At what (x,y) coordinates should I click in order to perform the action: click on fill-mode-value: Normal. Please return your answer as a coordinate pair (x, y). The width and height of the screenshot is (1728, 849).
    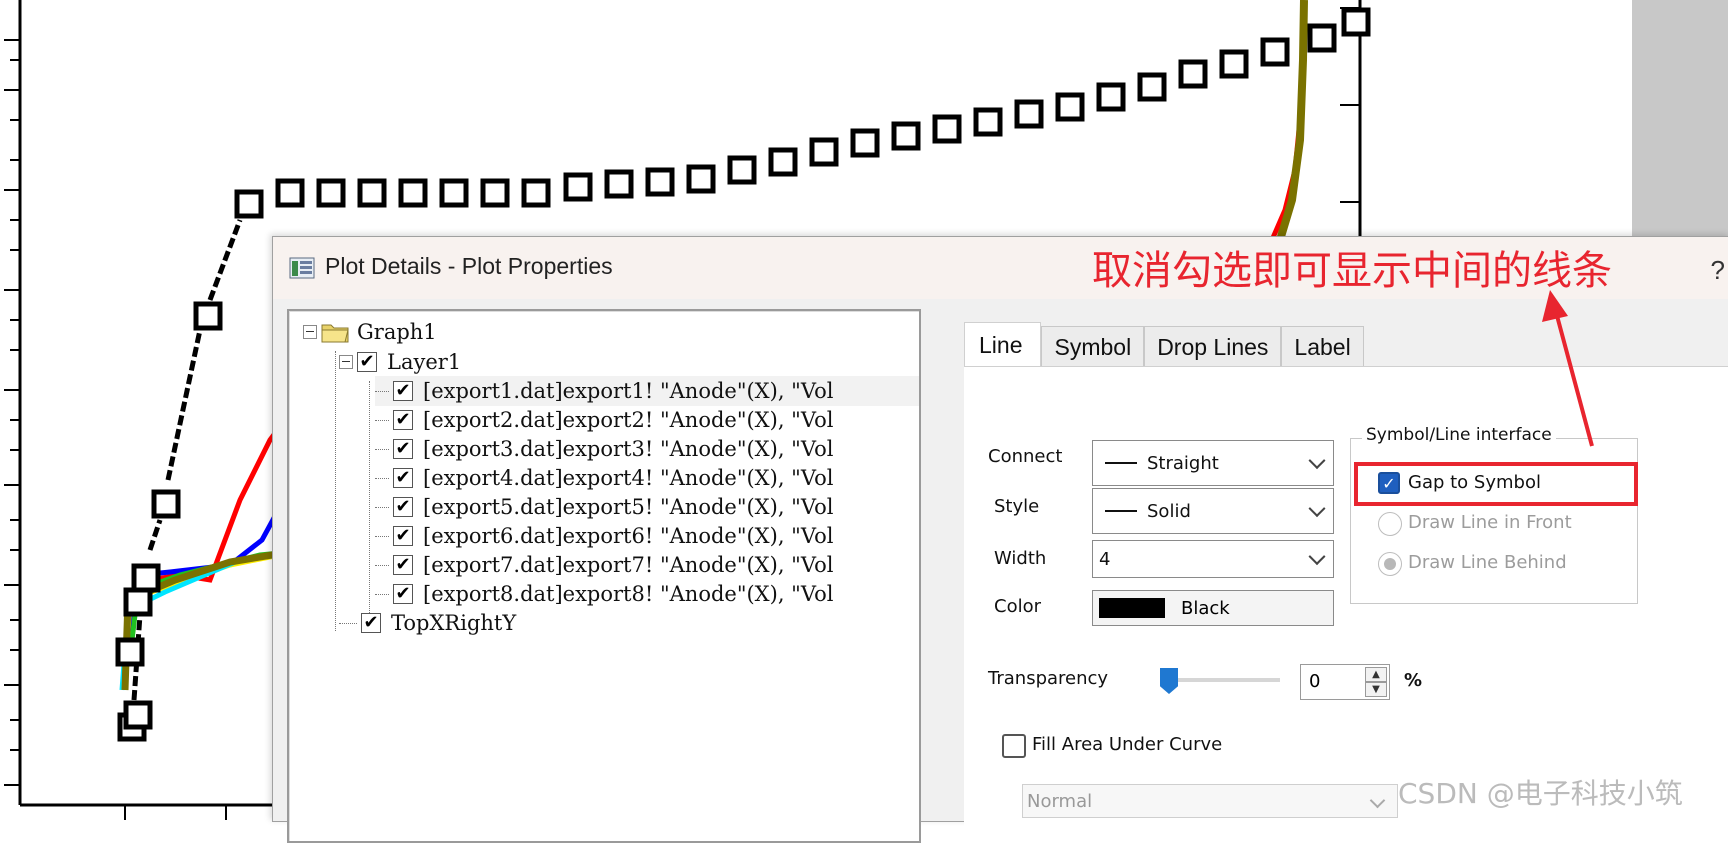
    Looking at the image, I should click on (1060, 801).